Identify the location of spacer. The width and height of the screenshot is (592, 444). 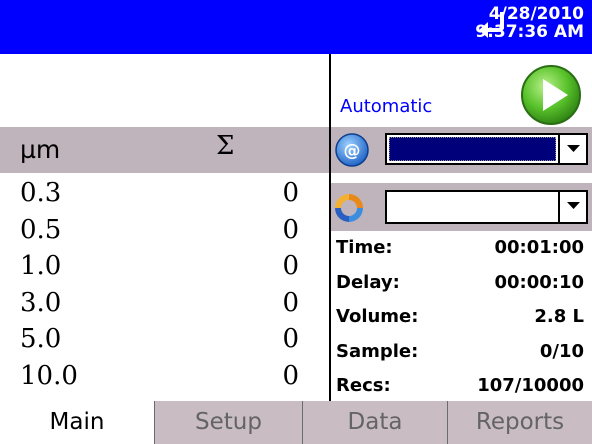
(461, 178).